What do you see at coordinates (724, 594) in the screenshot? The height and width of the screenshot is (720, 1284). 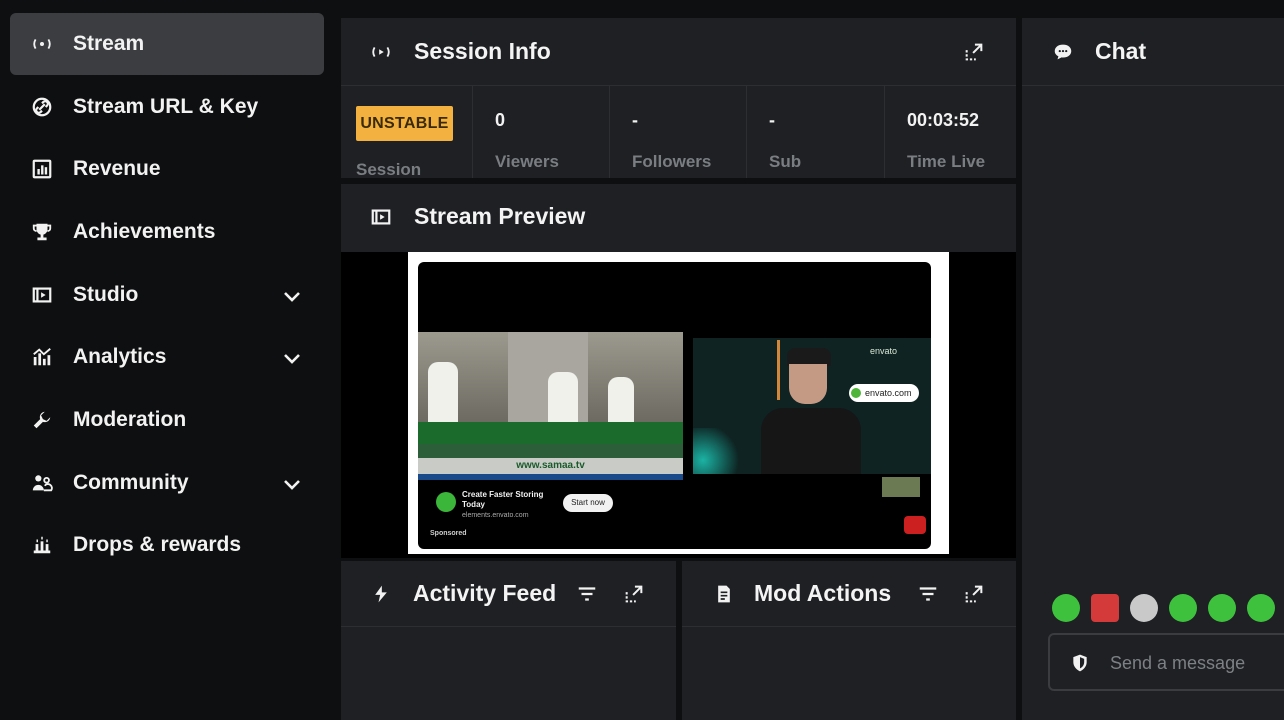 I see `document-icon` at bounding box center [724, 594].